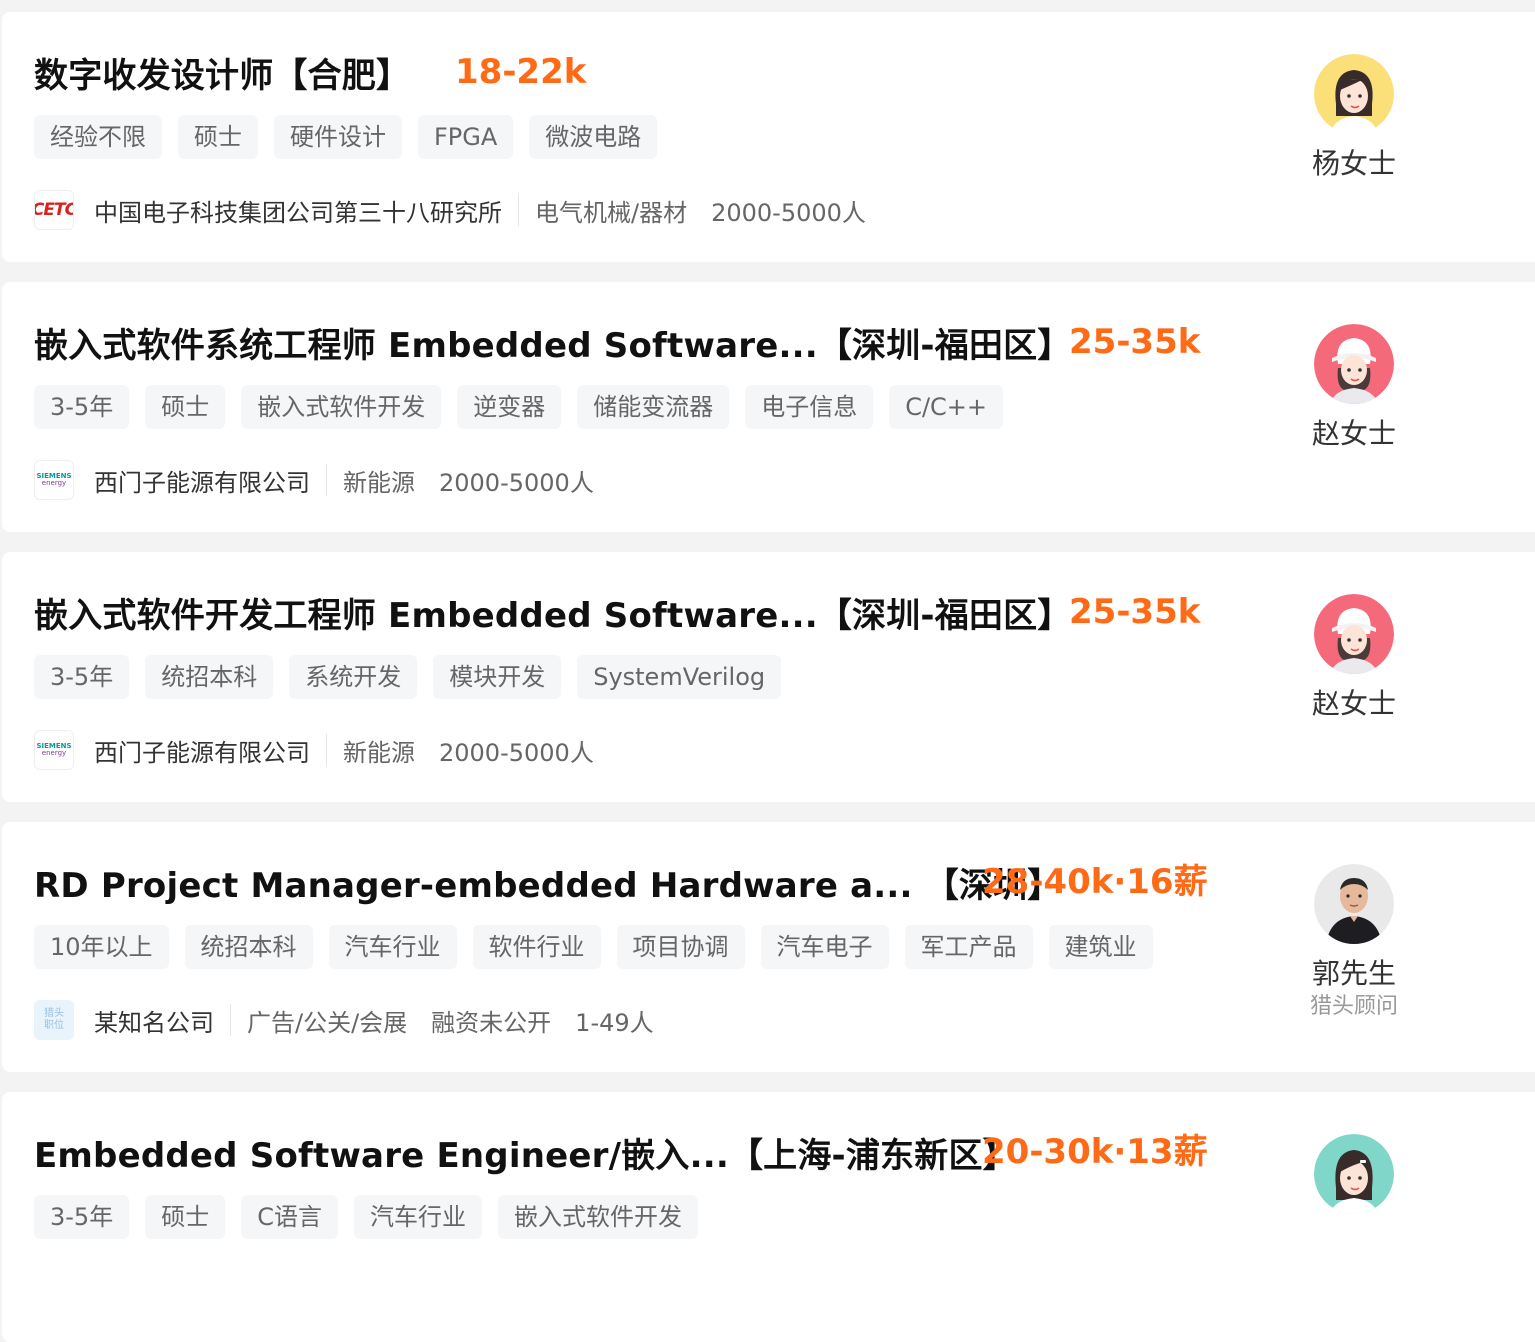  What do you see at coordinates (536, 947) in the screenshot?
I see `tag: 软件行业` at bounding box center [536, 947].